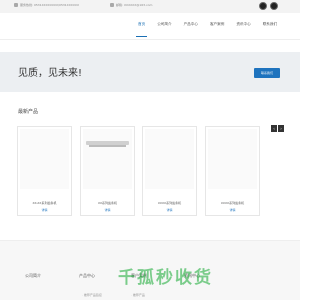 This screenshot has width=320, height=300. Describe the element at coordinates (33, 276) in the screenshot. I see `footer-about: 公司简介` at that location.